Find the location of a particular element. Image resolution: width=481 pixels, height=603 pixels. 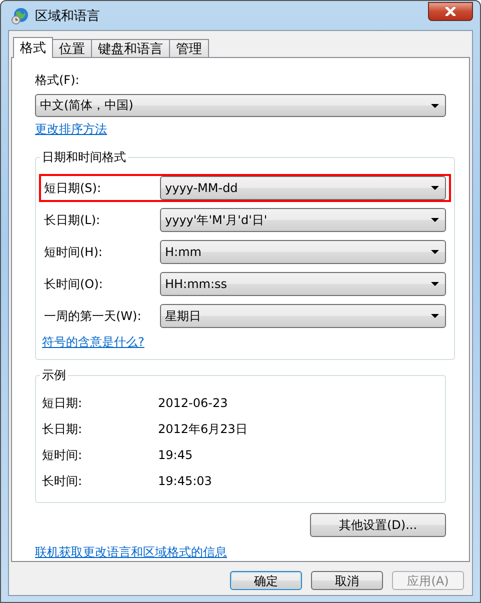

format-label: 格式(F): is located at coordinates (57, 80).